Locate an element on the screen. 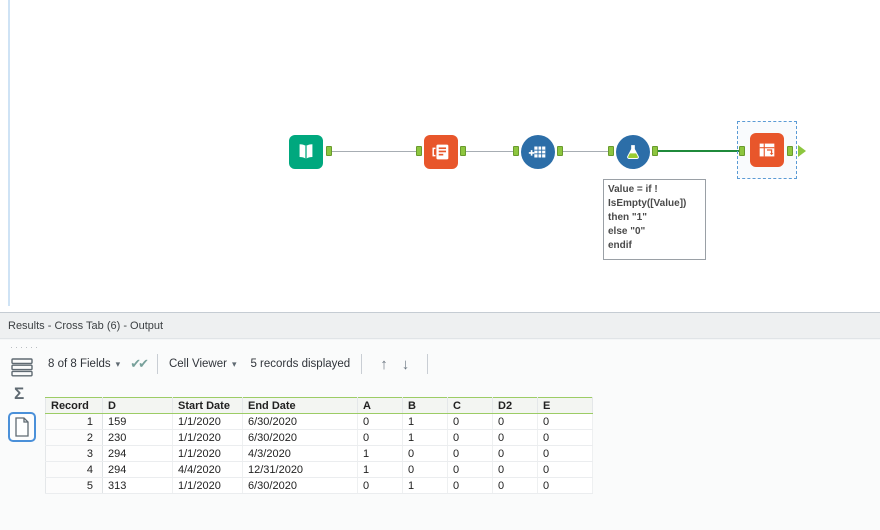 This screenshot has width=880, height=530. cell: 12/31/2020 is located at coordinates (300, 469).